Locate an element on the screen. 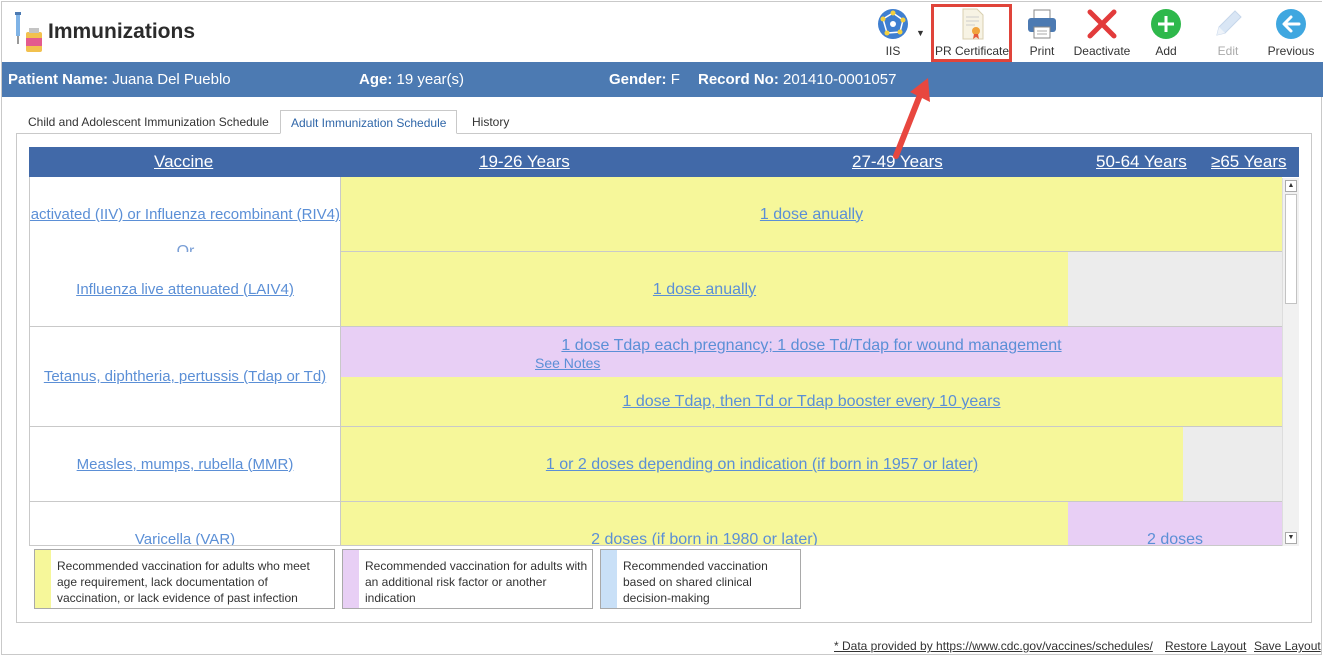 Image resolution: width=1324 pixels, height=657 pixels. printer-icon is located at coordinates (1042, 24).